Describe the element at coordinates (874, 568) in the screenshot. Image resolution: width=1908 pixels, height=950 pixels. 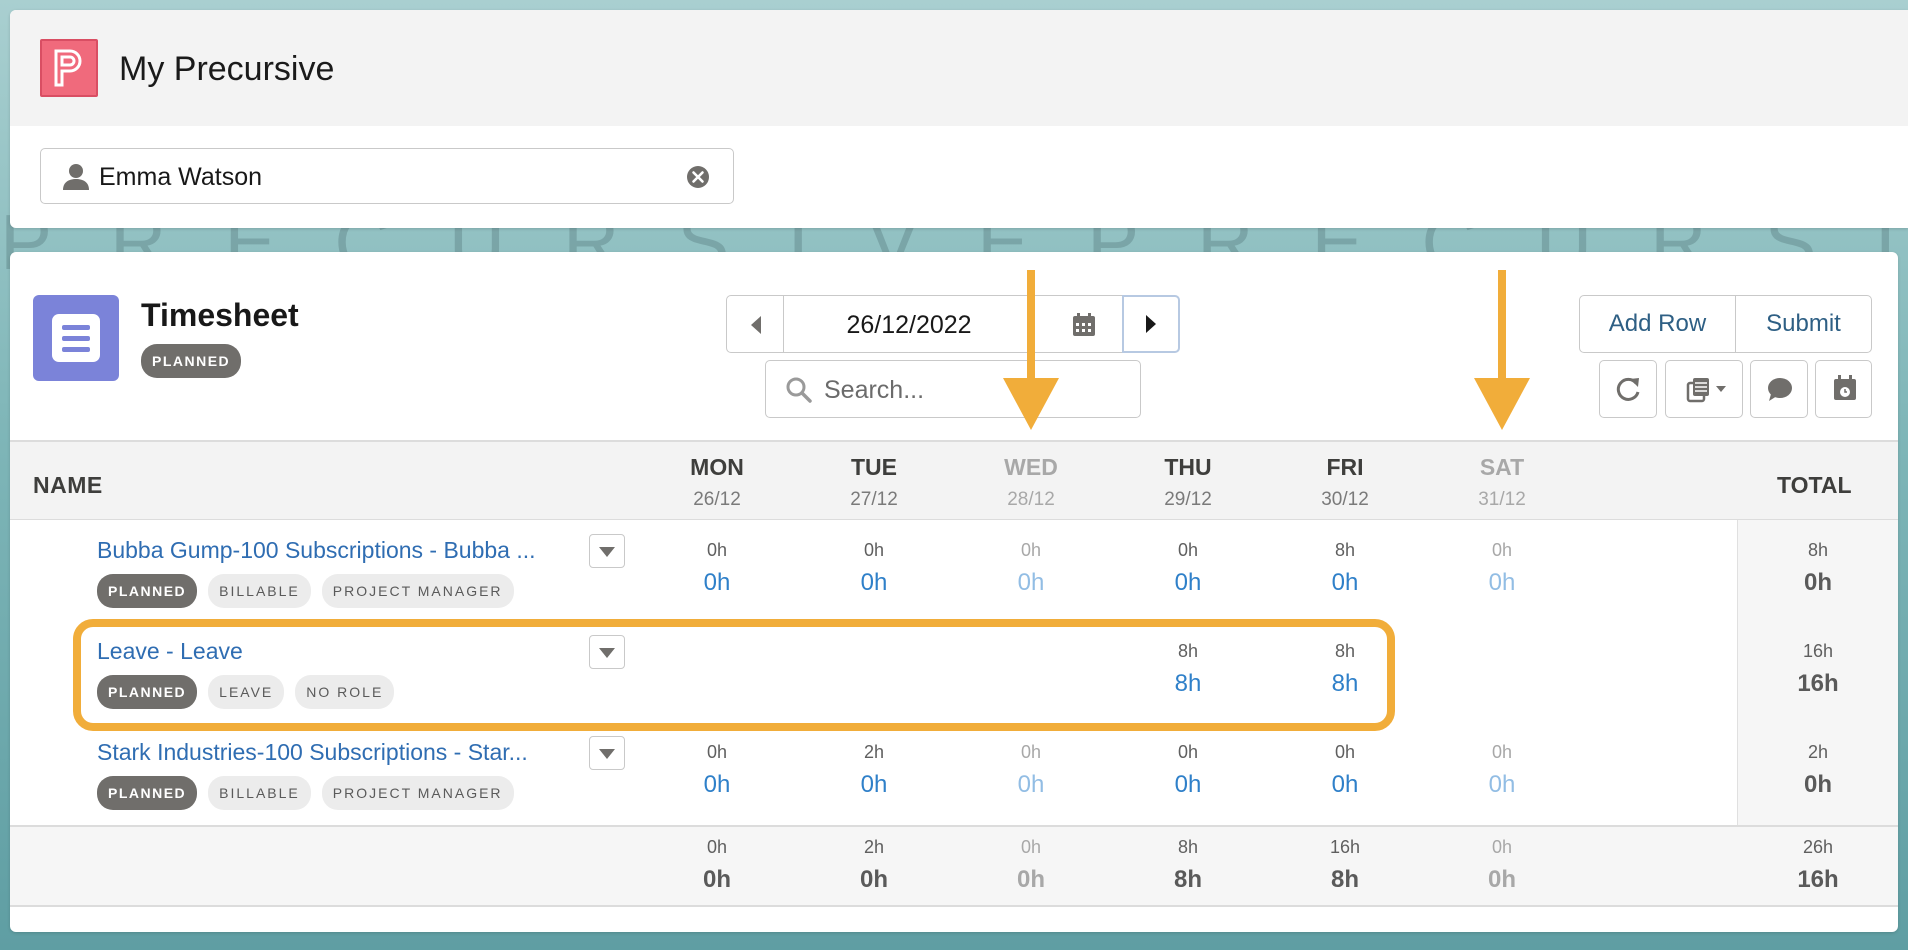
I see `hours-cell-tue: 0h 0h` at that location.